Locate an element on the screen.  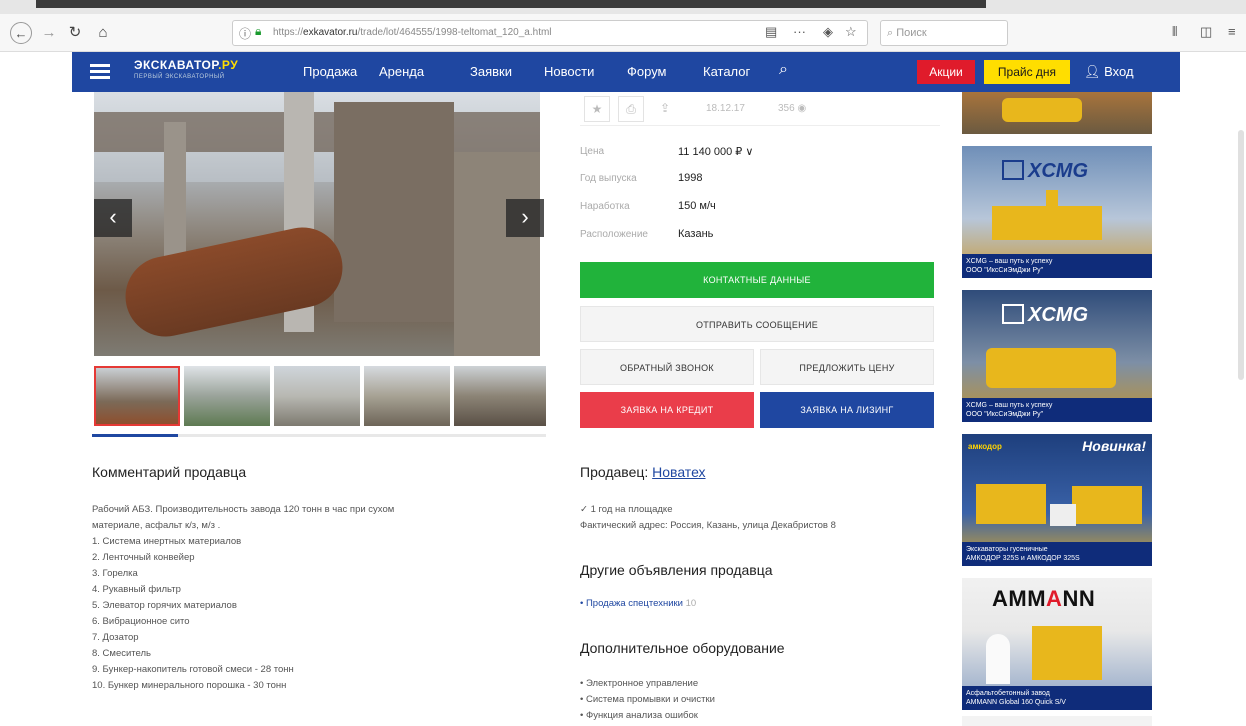
hamburger-icon is located at coordinates (100, 72).